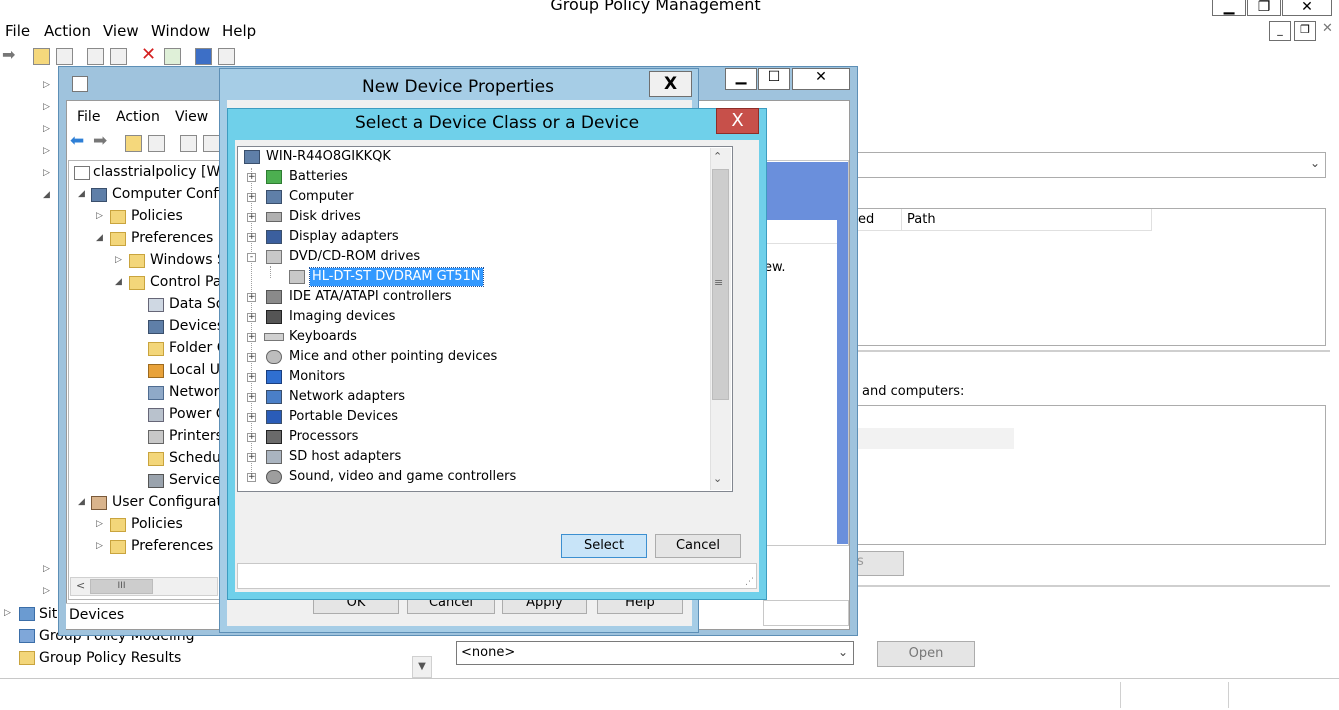 This screenshot has height=710, width=1339. What do you see at coordinates (921, 219) in the screenshot?
I see `column-header-path: Path` at bounding box center [921, 219].